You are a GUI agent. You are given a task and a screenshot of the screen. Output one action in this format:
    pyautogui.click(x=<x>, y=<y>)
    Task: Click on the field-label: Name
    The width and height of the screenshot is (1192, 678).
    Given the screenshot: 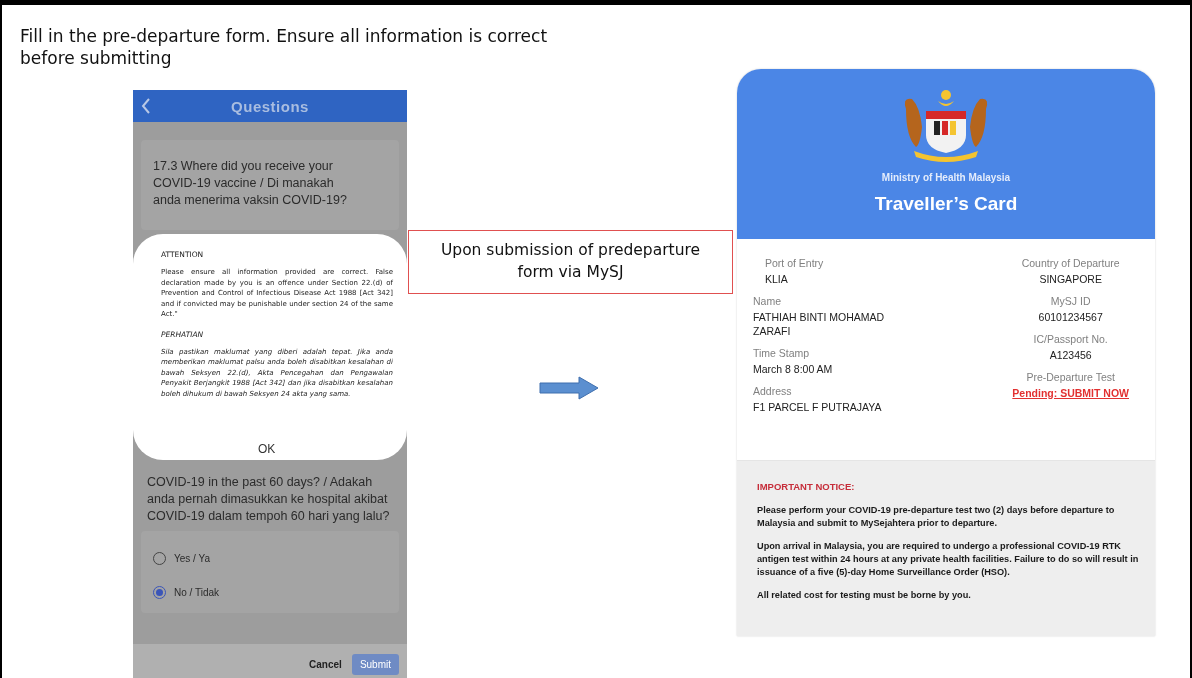 What is the action you would take?
    pyautogui.click(x=767, y=301)
    